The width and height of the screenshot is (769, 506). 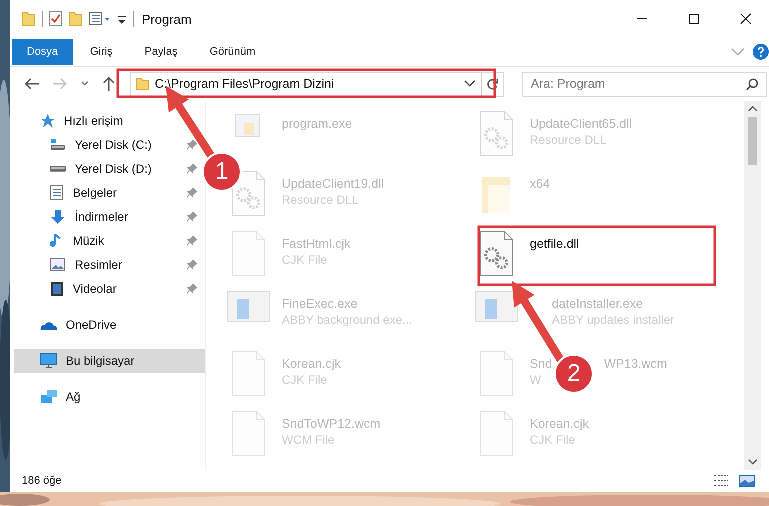 I want to click on scrollbar, so click(x=752, y=285).